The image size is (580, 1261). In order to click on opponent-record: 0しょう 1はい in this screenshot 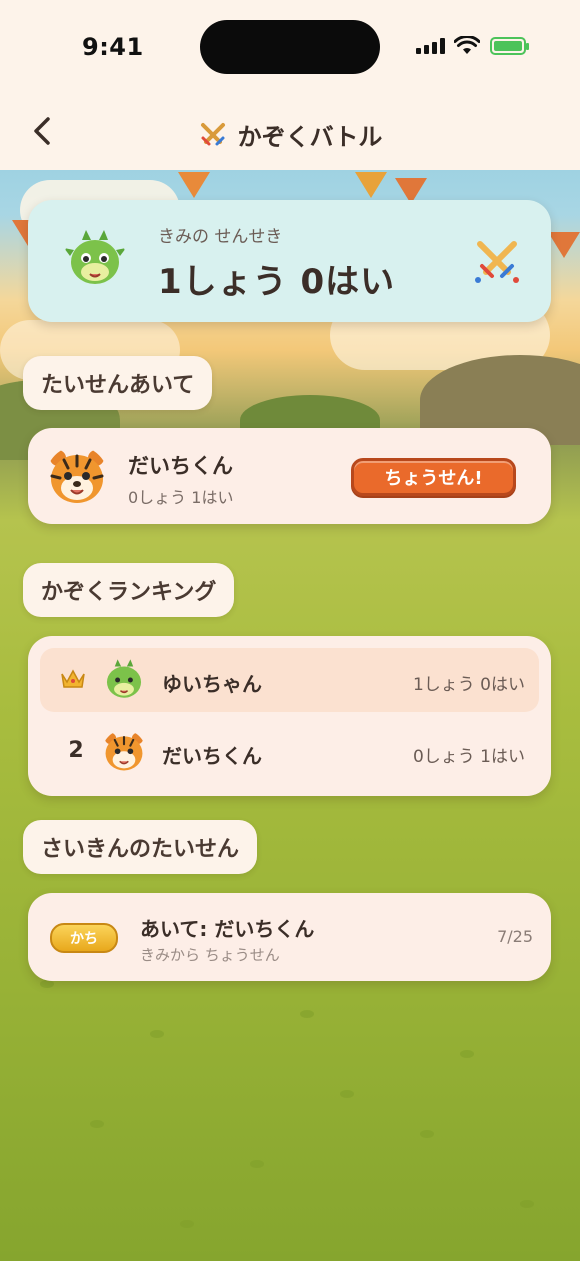, I will do `click(181, 497)`.